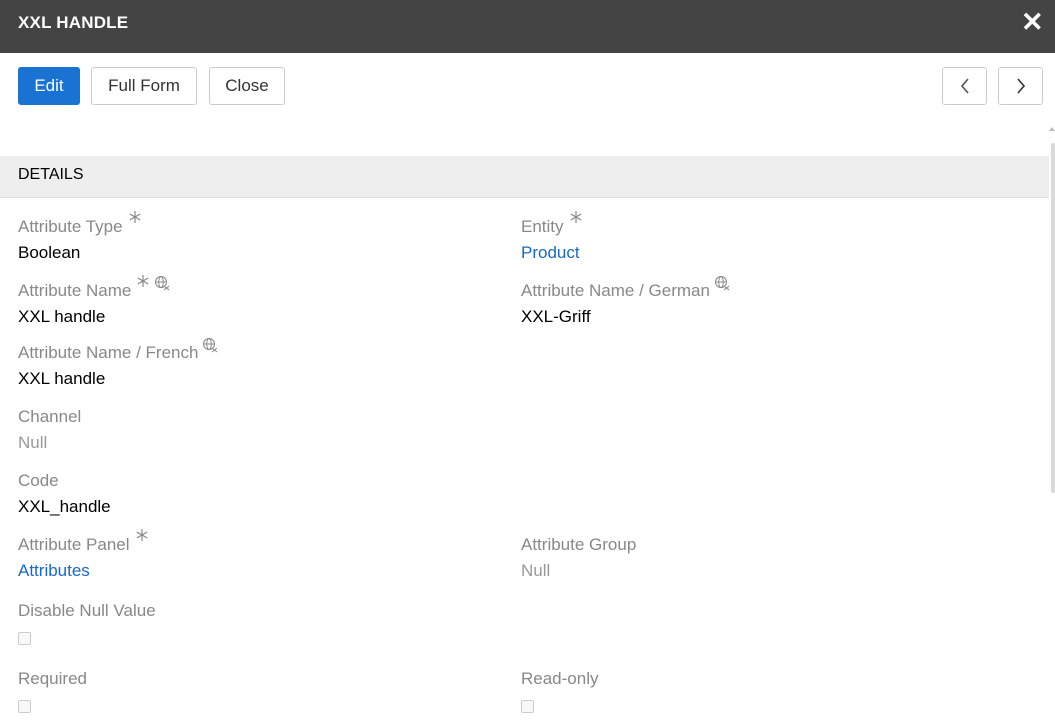 The image size is (1055, 727). What do you see at coordinates (542, 226) in the screenshot?
I see `entity-label: Entity` at bounding box center [542, 226].